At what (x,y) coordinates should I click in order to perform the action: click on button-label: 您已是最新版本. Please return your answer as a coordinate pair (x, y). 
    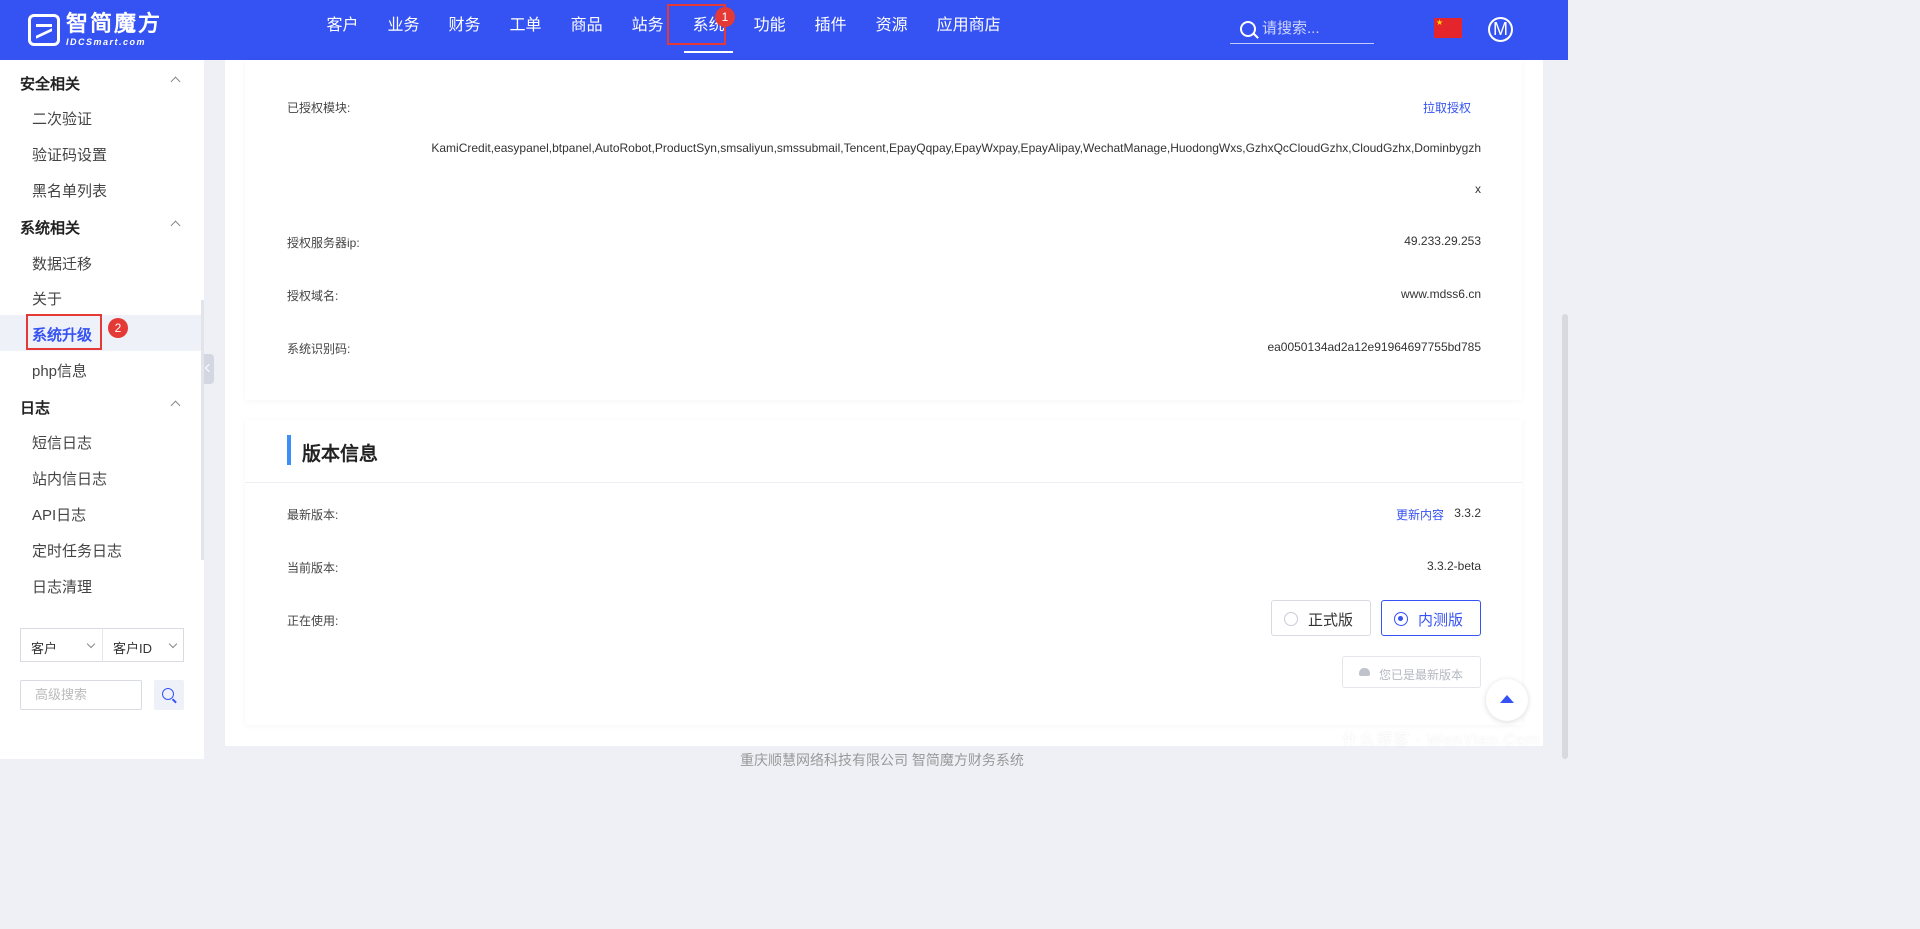
    Looking at the image, I should click on (1421, 675).